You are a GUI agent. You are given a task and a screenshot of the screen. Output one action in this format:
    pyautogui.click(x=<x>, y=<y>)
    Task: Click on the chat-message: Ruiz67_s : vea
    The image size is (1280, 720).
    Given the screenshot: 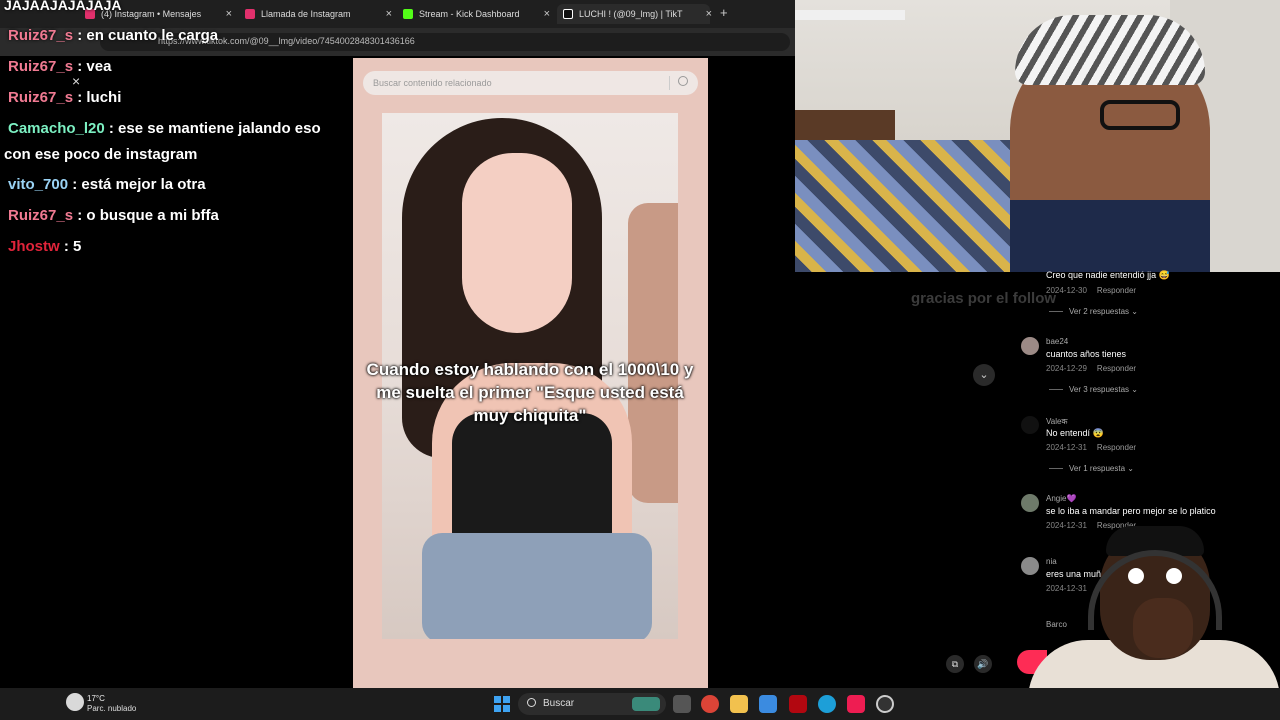 What is the action you would take?
    pyautogui.click(x=59, y=66)
    